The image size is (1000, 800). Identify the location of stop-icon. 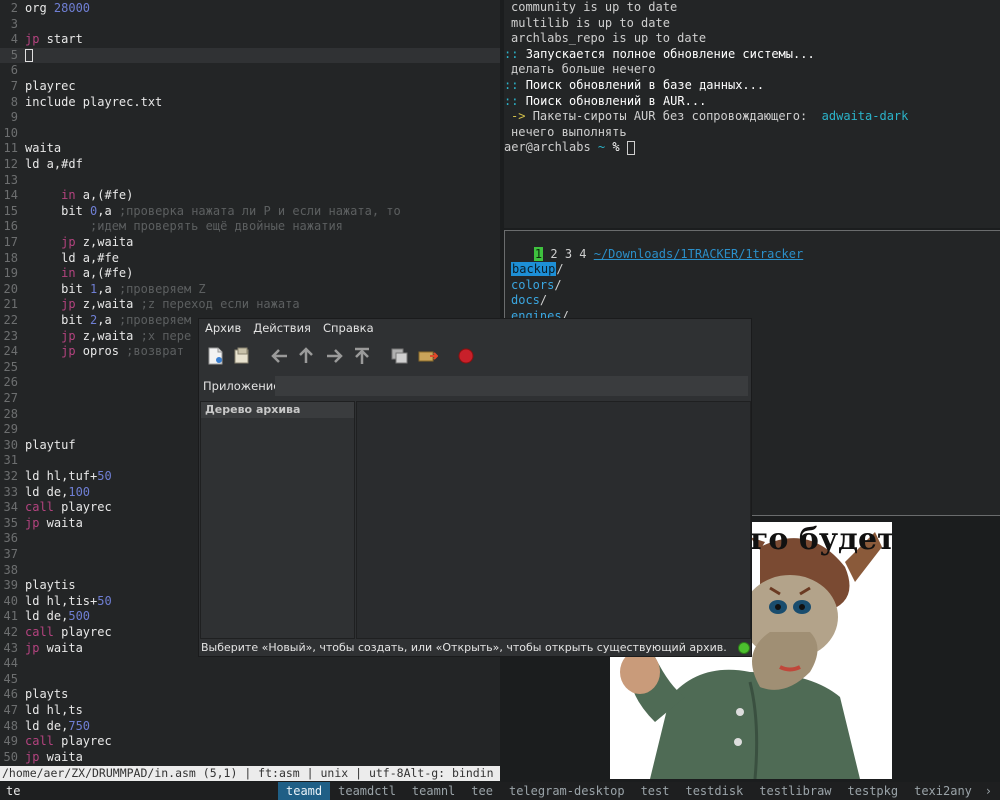
(466, 356).